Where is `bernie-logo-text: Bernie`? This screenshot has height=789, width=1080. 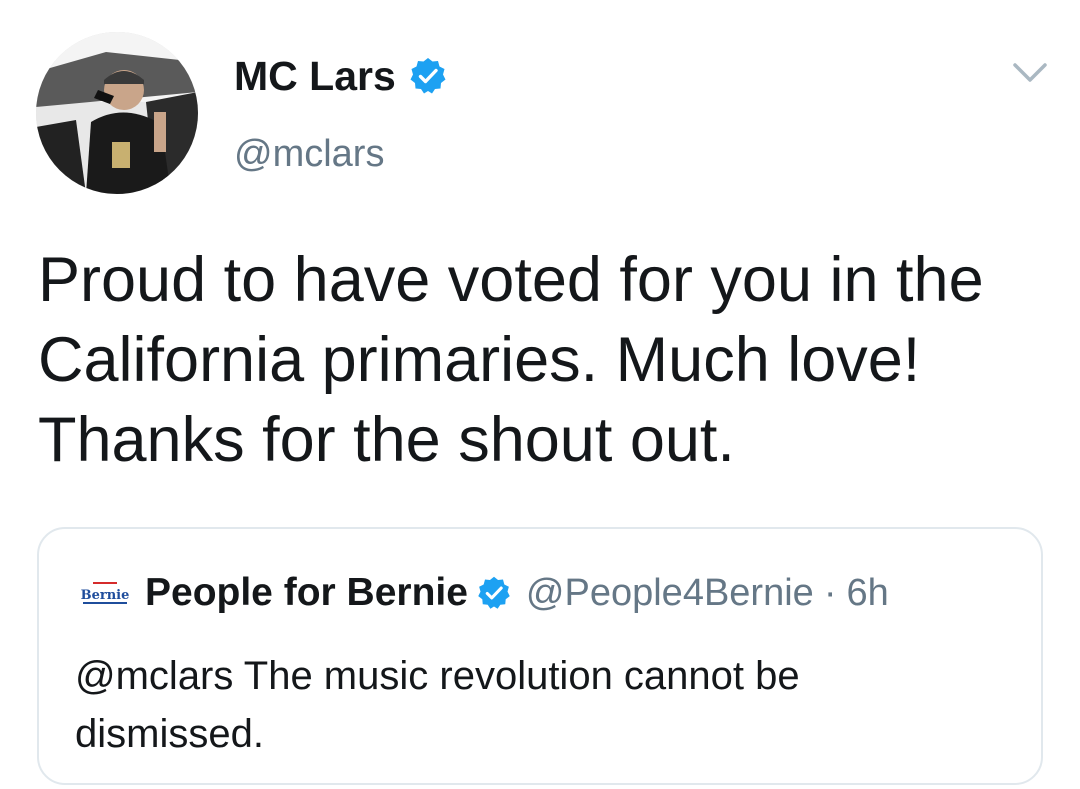 bernie-logo-text: Bernie is located at coordinates (105, 595).